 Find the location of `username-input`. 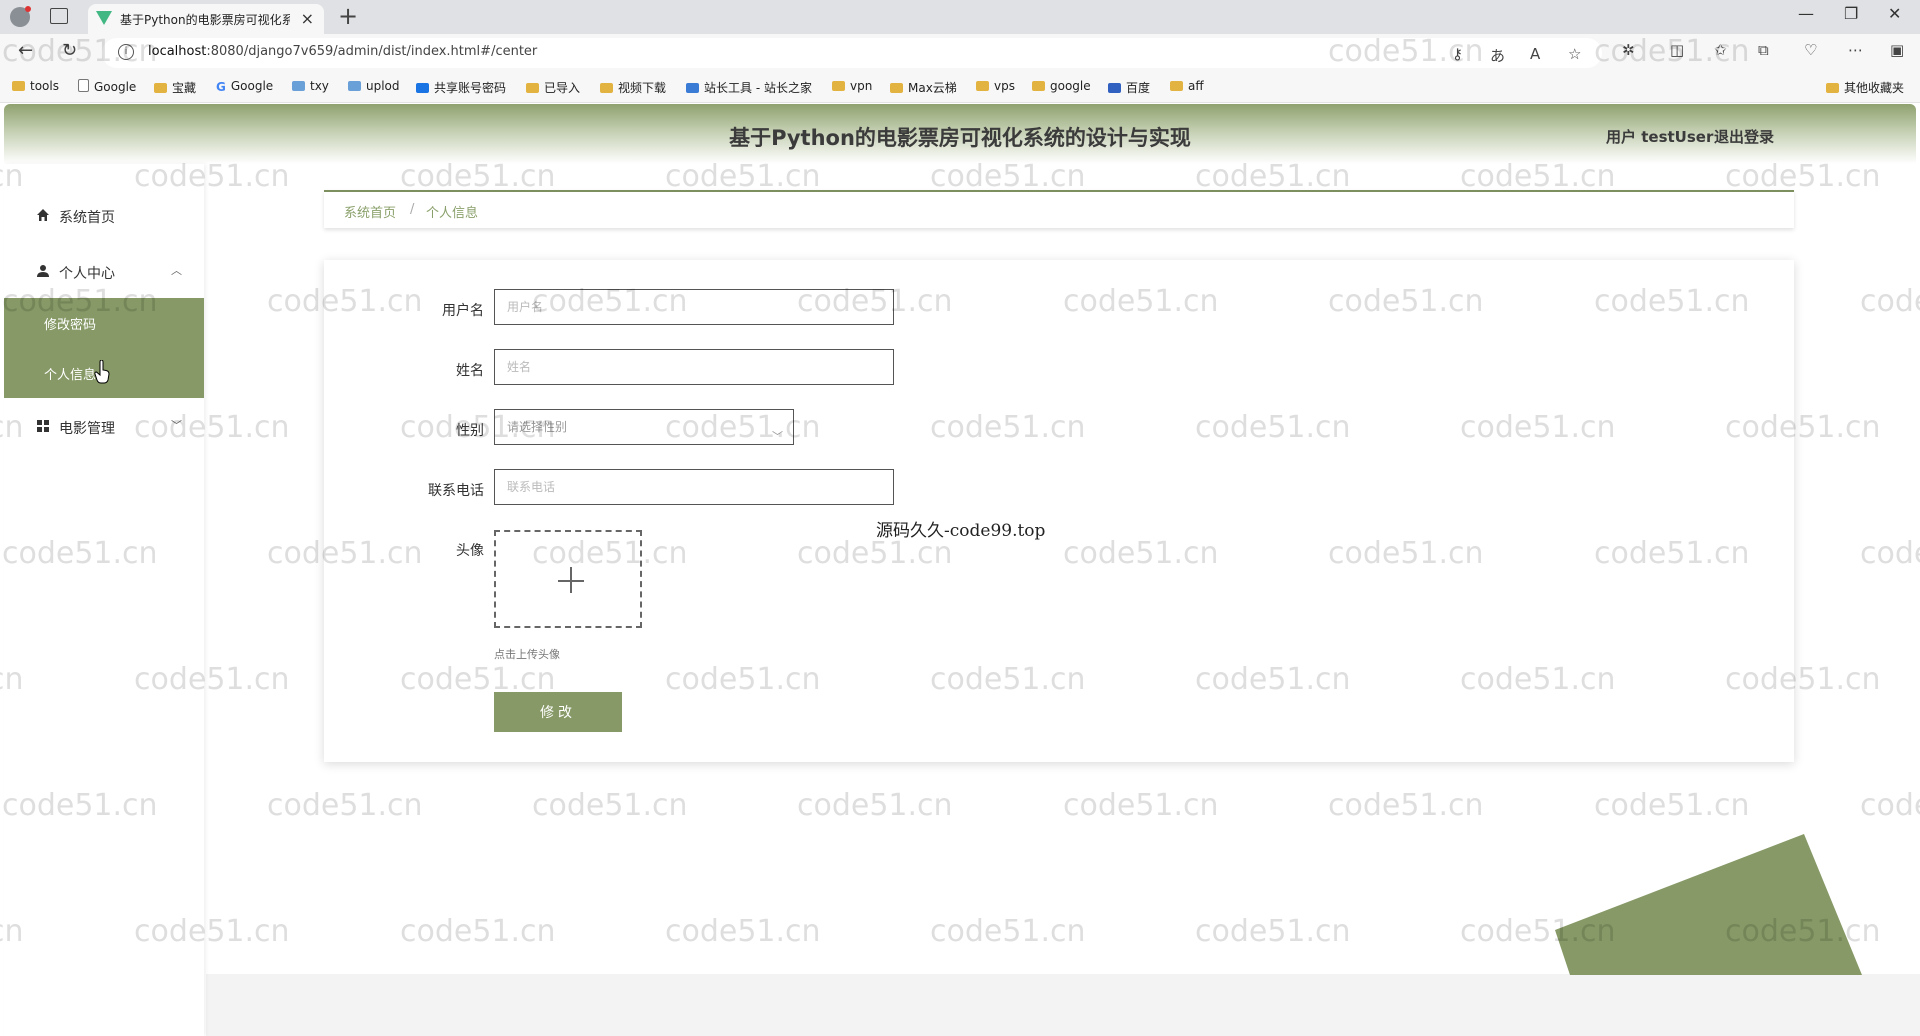

username-input is located at coordinates (694, 307).